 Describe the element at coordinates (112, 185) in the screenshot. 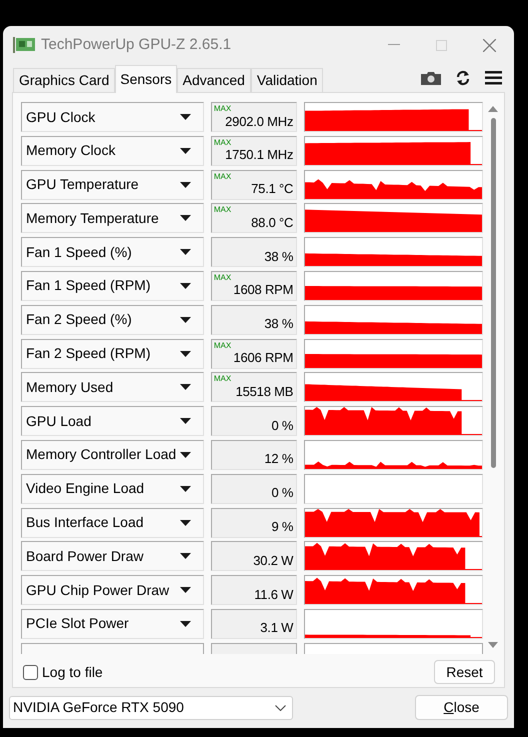

I see `sensor-selector: GPU Temperature` at that location.